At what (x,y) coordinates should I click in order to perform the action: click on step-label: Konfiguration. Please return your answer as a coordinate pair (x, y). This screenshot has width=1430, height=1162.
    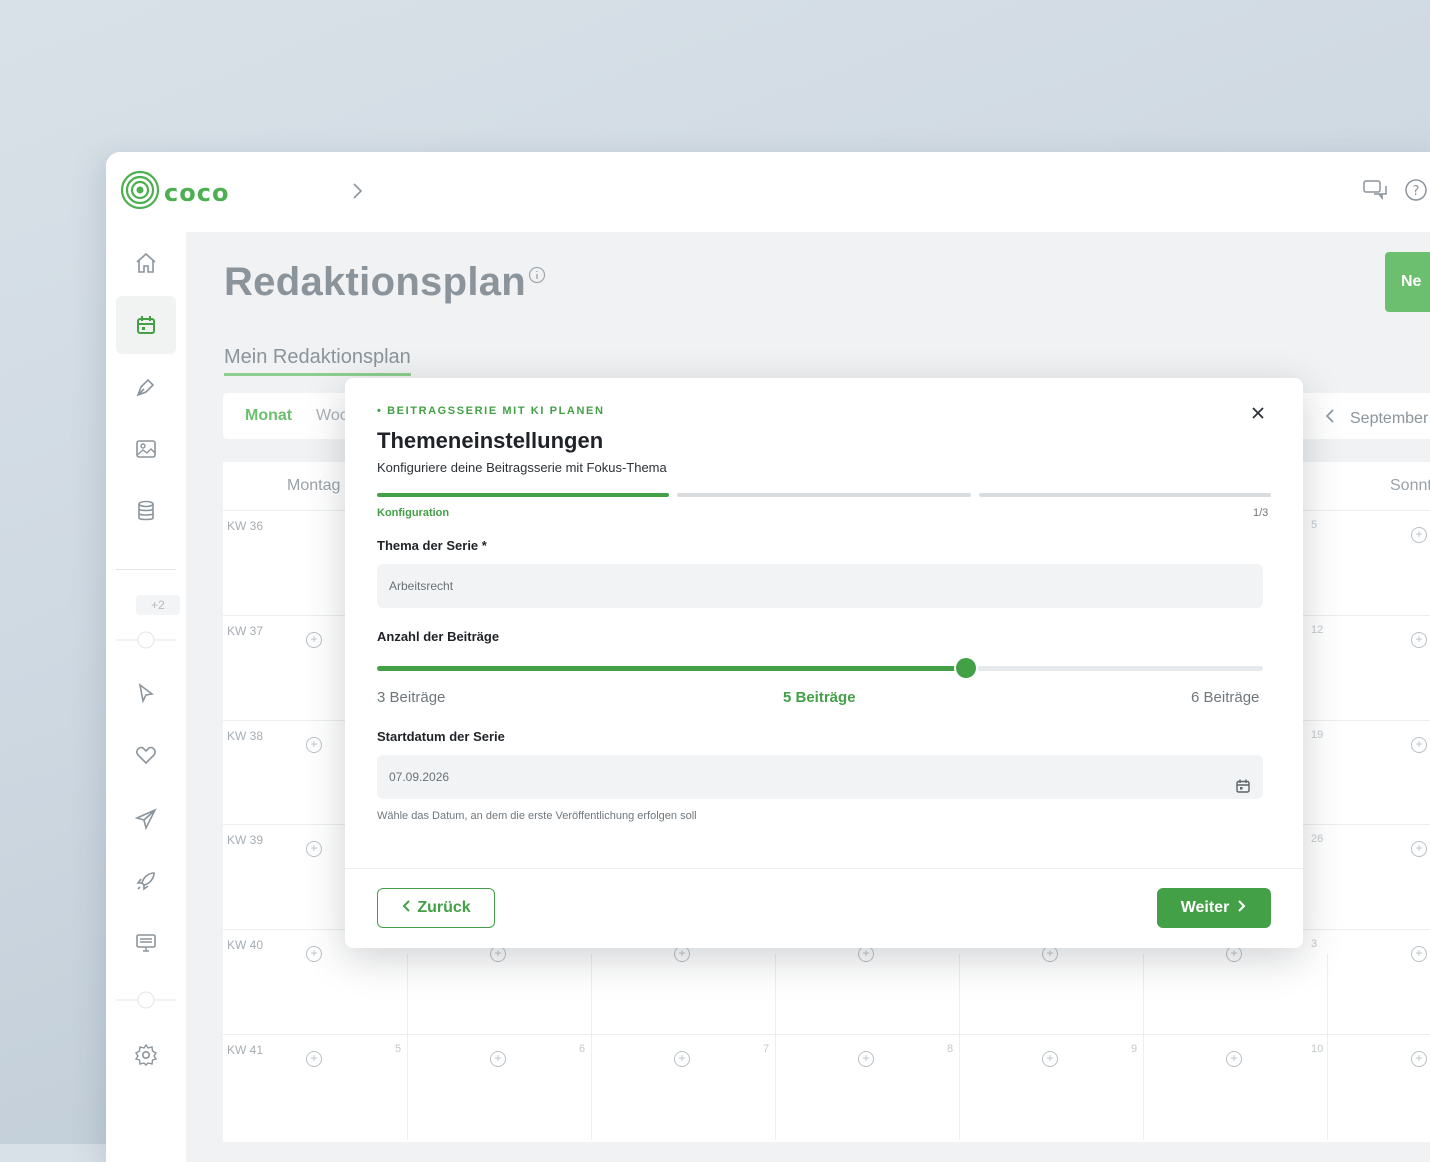
    Looking at the image, I should click on (413, 513).